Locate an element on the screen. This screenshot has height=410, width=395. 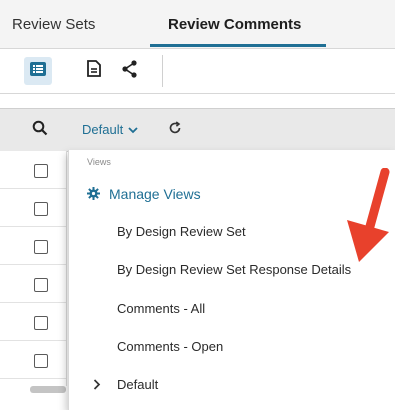
share-button is located at coordinates (130, 71).